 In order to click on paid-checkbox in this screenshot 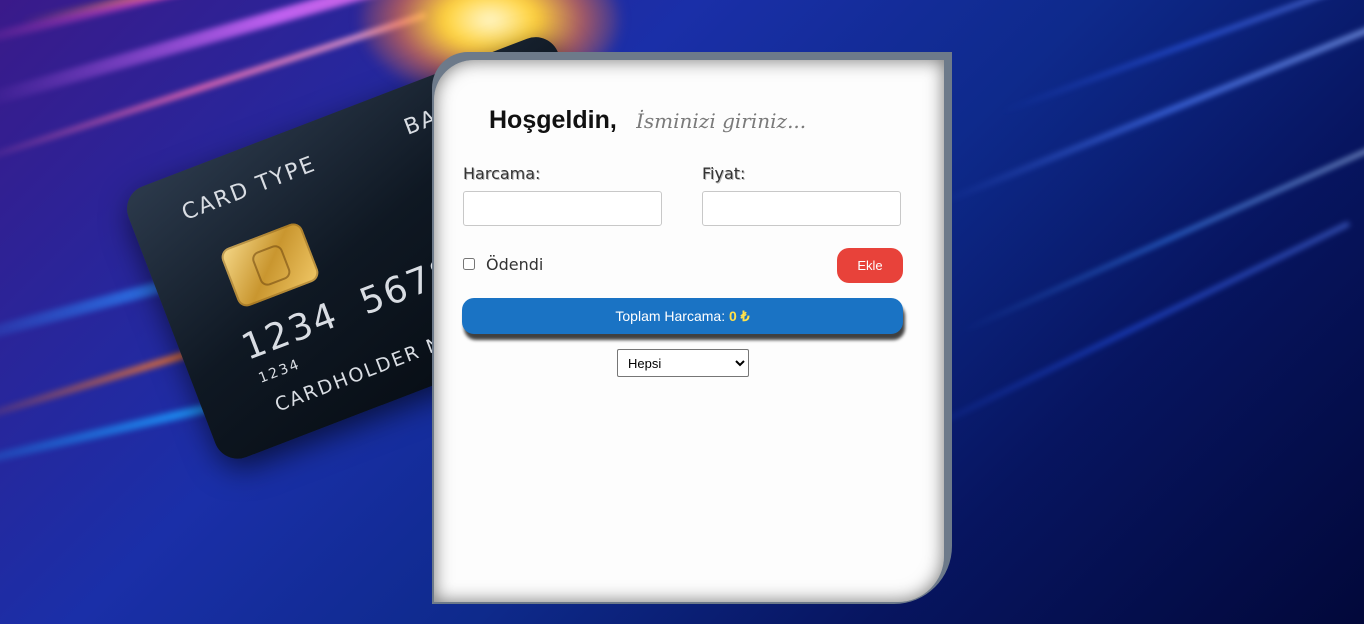, I will do `click(469, 264)`.